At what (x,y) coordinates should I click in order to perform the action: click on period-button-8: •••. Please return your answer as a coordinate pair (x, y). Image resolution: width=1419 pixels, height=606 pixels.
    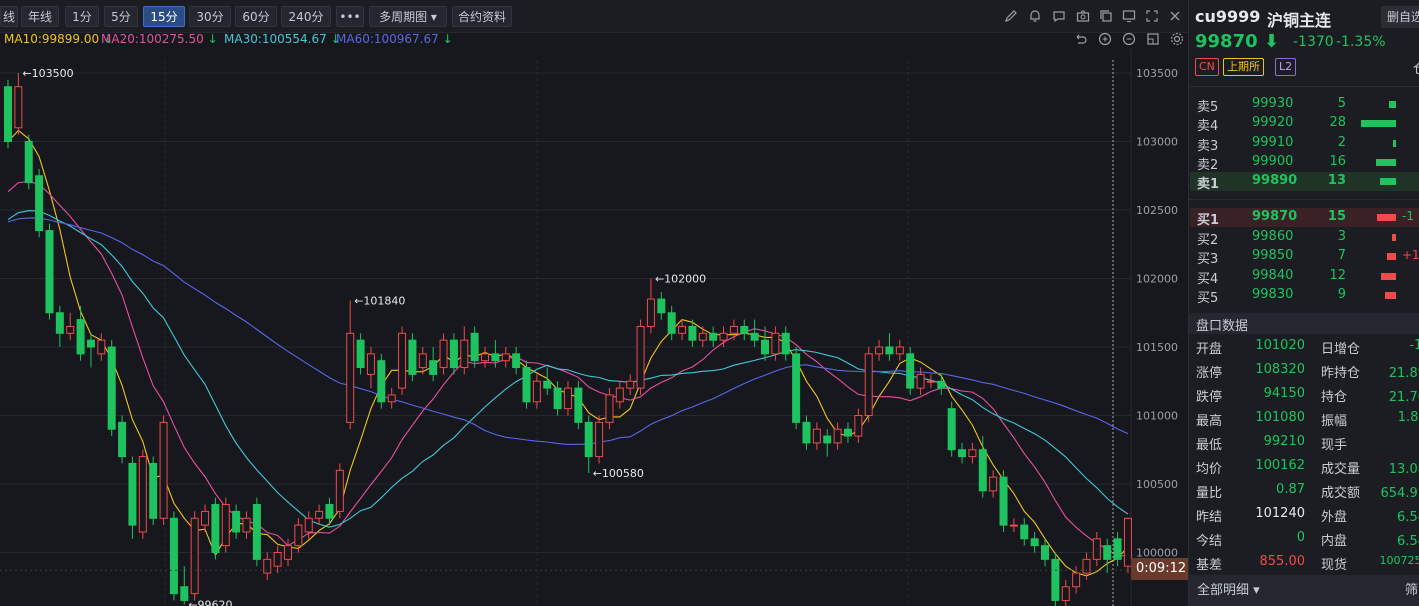
    Looking at the image, I should click on (350, 16).